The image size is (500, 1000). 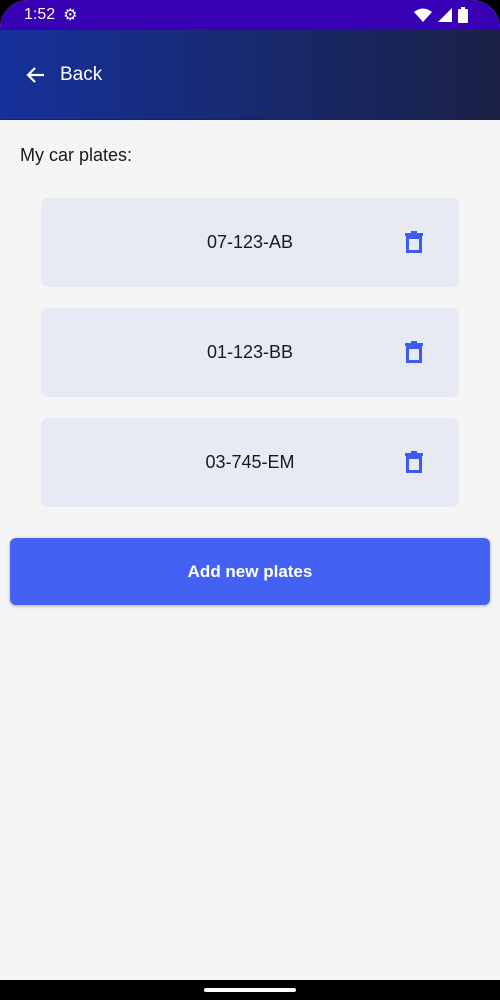 I want to click on page-title: My car plates:, so click(x=76, y=155).